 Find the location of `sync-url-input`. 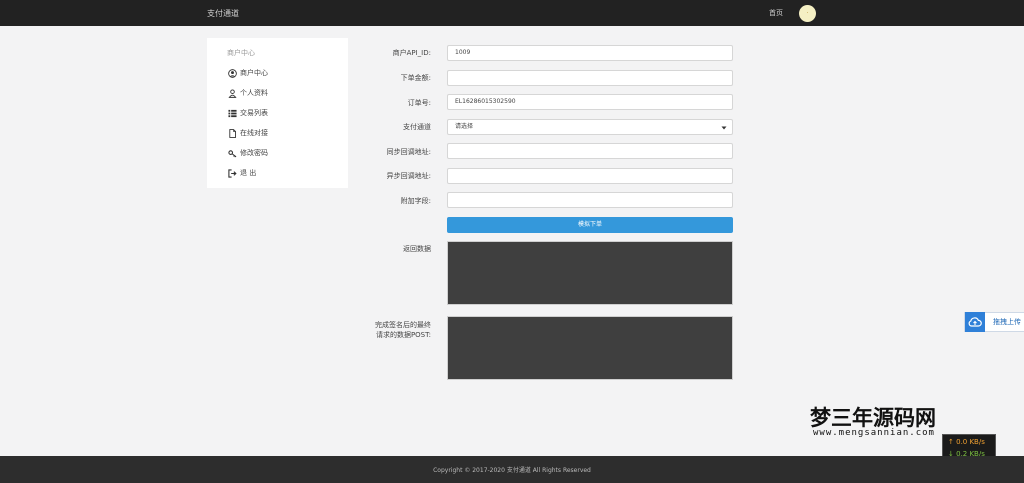

sync-url-input is located at coordinates (590, 151).